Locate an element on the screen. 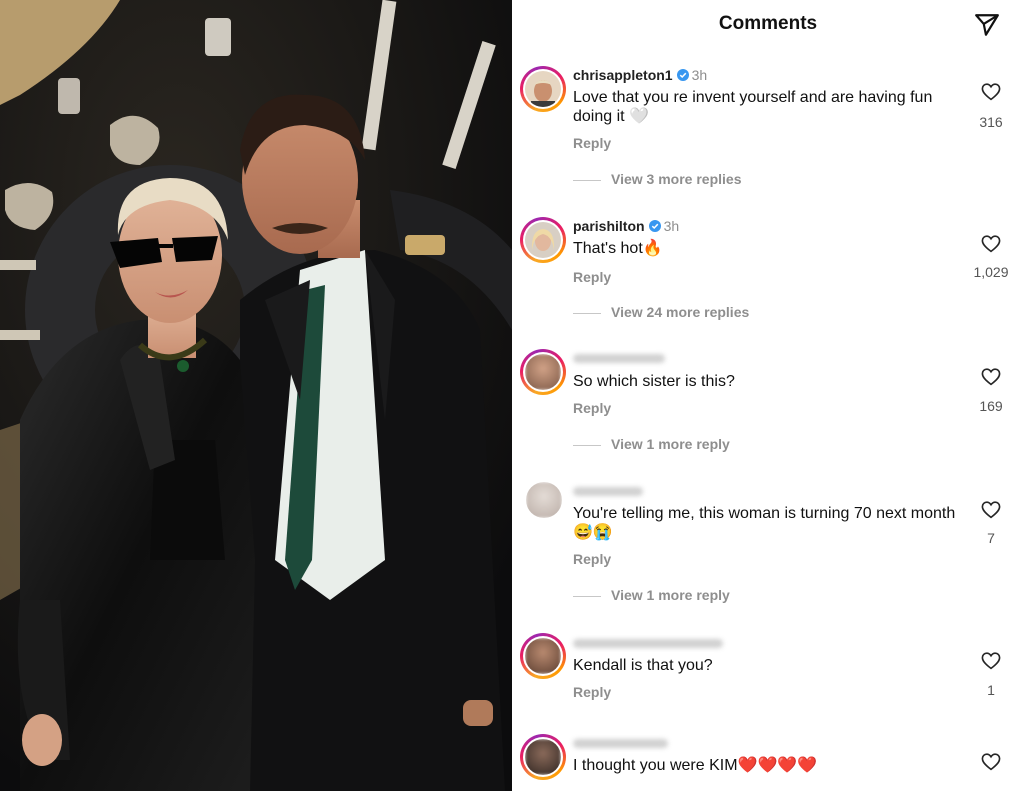 This screenshot has width=1024, height=791. like-count: 1,029 is located at coordinates (991, 272).